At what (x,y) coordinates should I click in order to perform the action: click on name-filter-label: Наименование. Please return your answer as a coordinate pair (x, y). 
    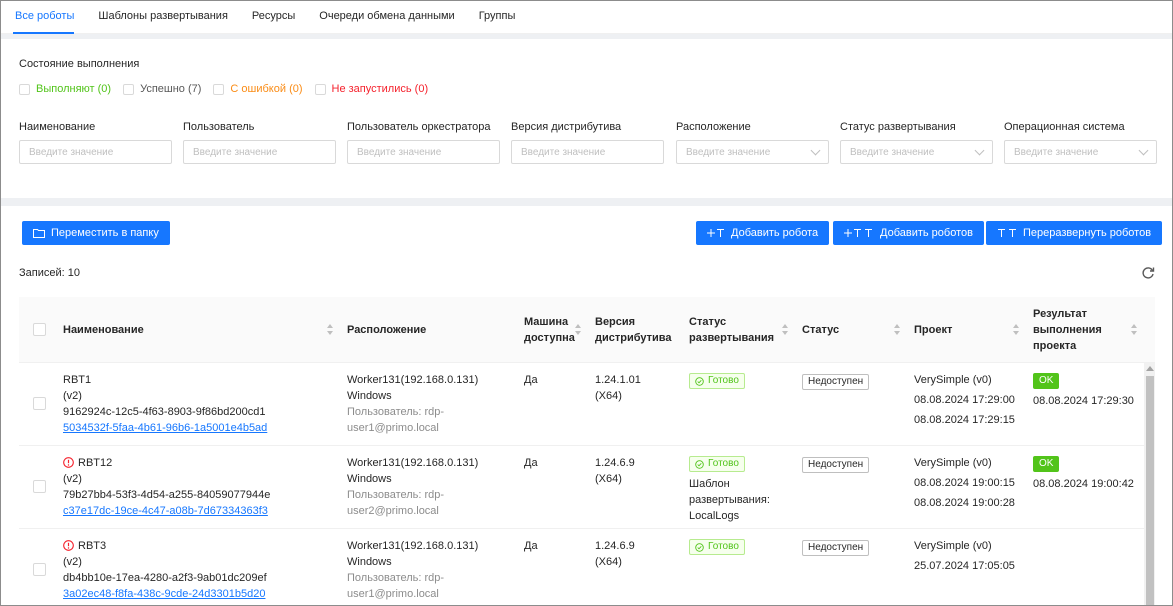
    Looking at the image, I should click on (57, 127).